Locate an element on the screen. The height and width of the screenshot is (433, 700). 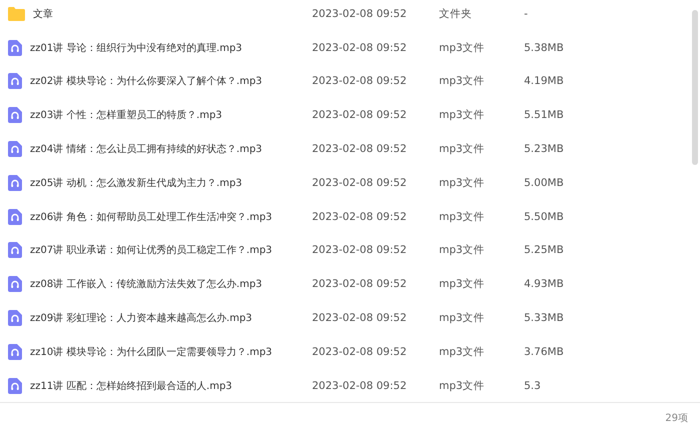
file-size: 5.50MB is located at coordinates (544, 216).